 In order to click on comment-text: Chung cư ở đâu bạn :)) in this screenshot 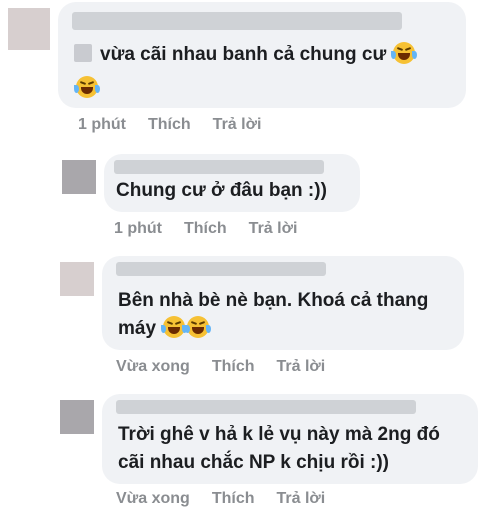, I will do `click(221, 190)`.